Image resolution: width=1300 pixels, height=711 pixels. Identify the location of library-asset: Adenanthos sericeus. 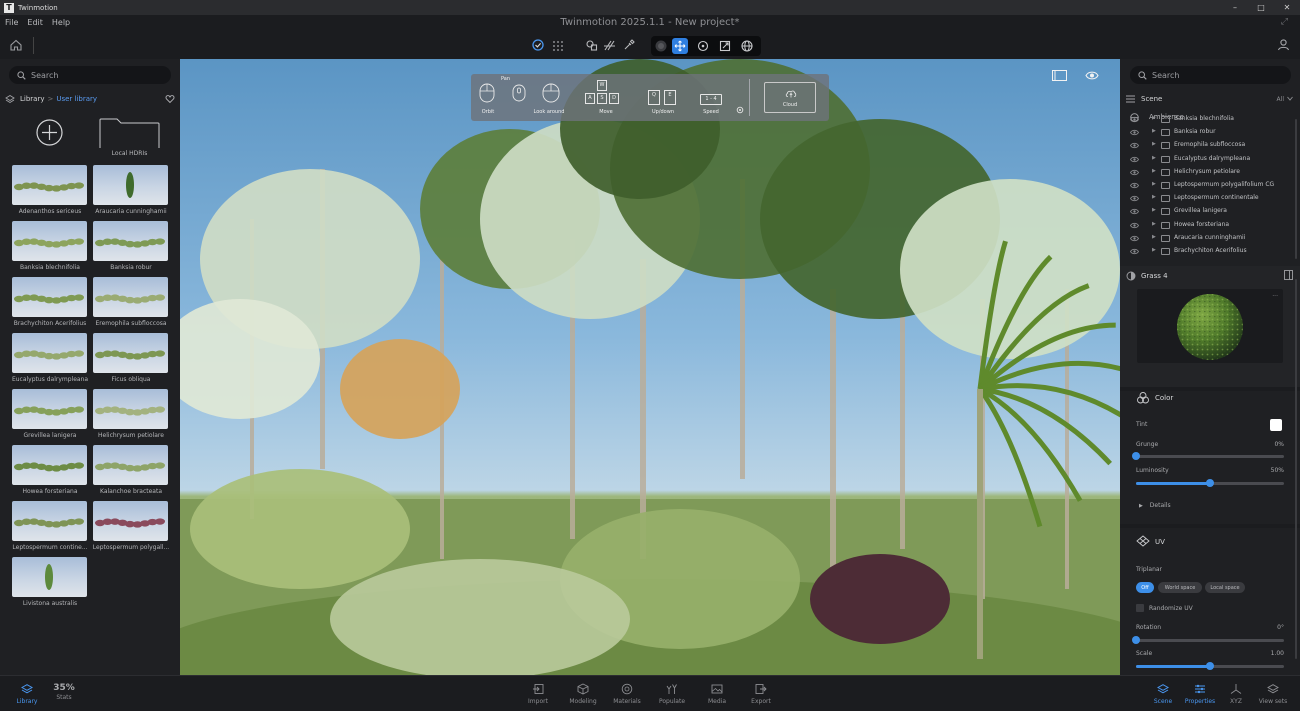
(49, 191).